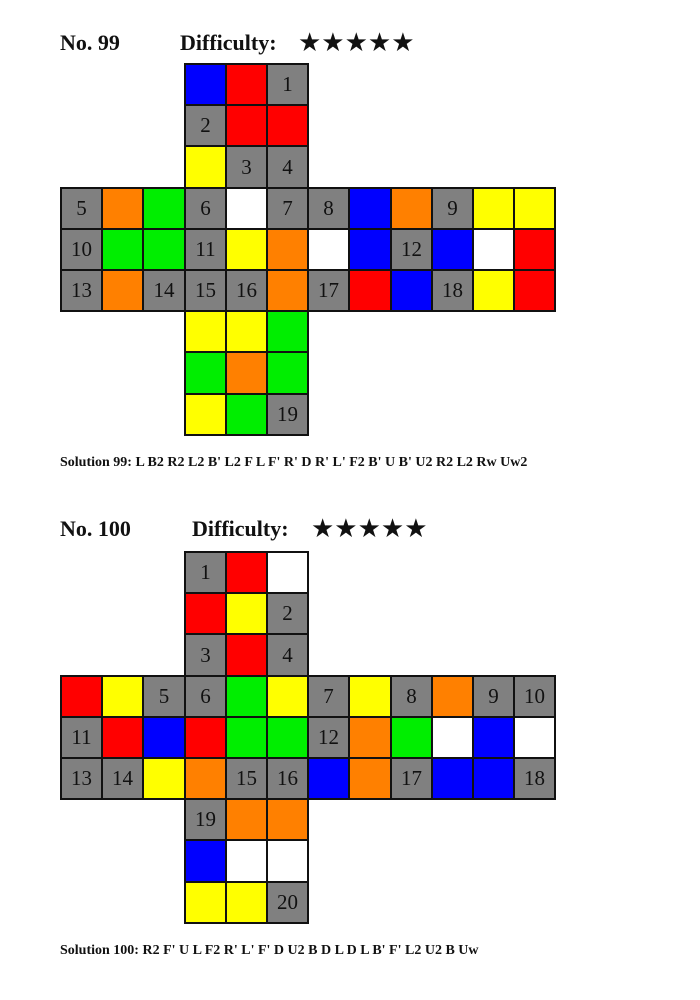 The image size is (700, 1000). I want to click on sticker-number: 5, so click(164, 696).